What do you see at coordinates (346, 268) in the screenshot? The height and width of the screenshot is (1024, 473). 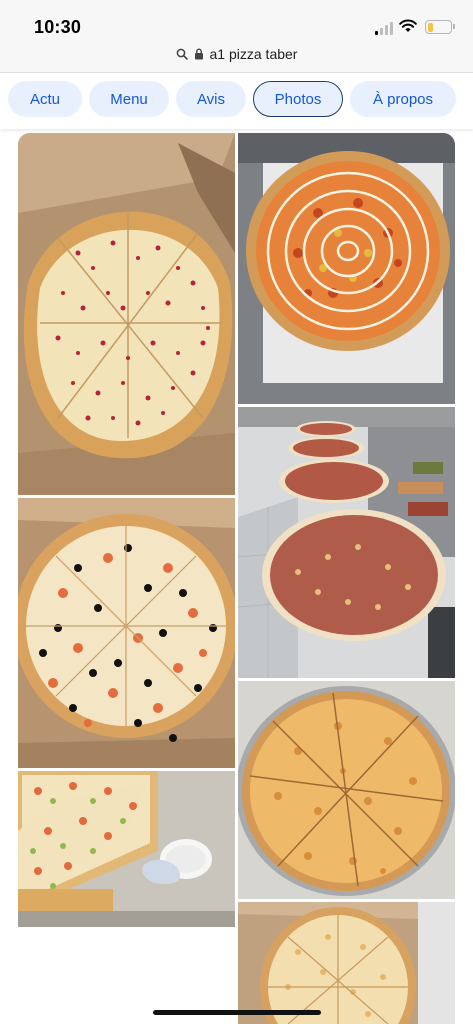 I see `photo-pizza-drizzle` at bounding box center [346, 268].